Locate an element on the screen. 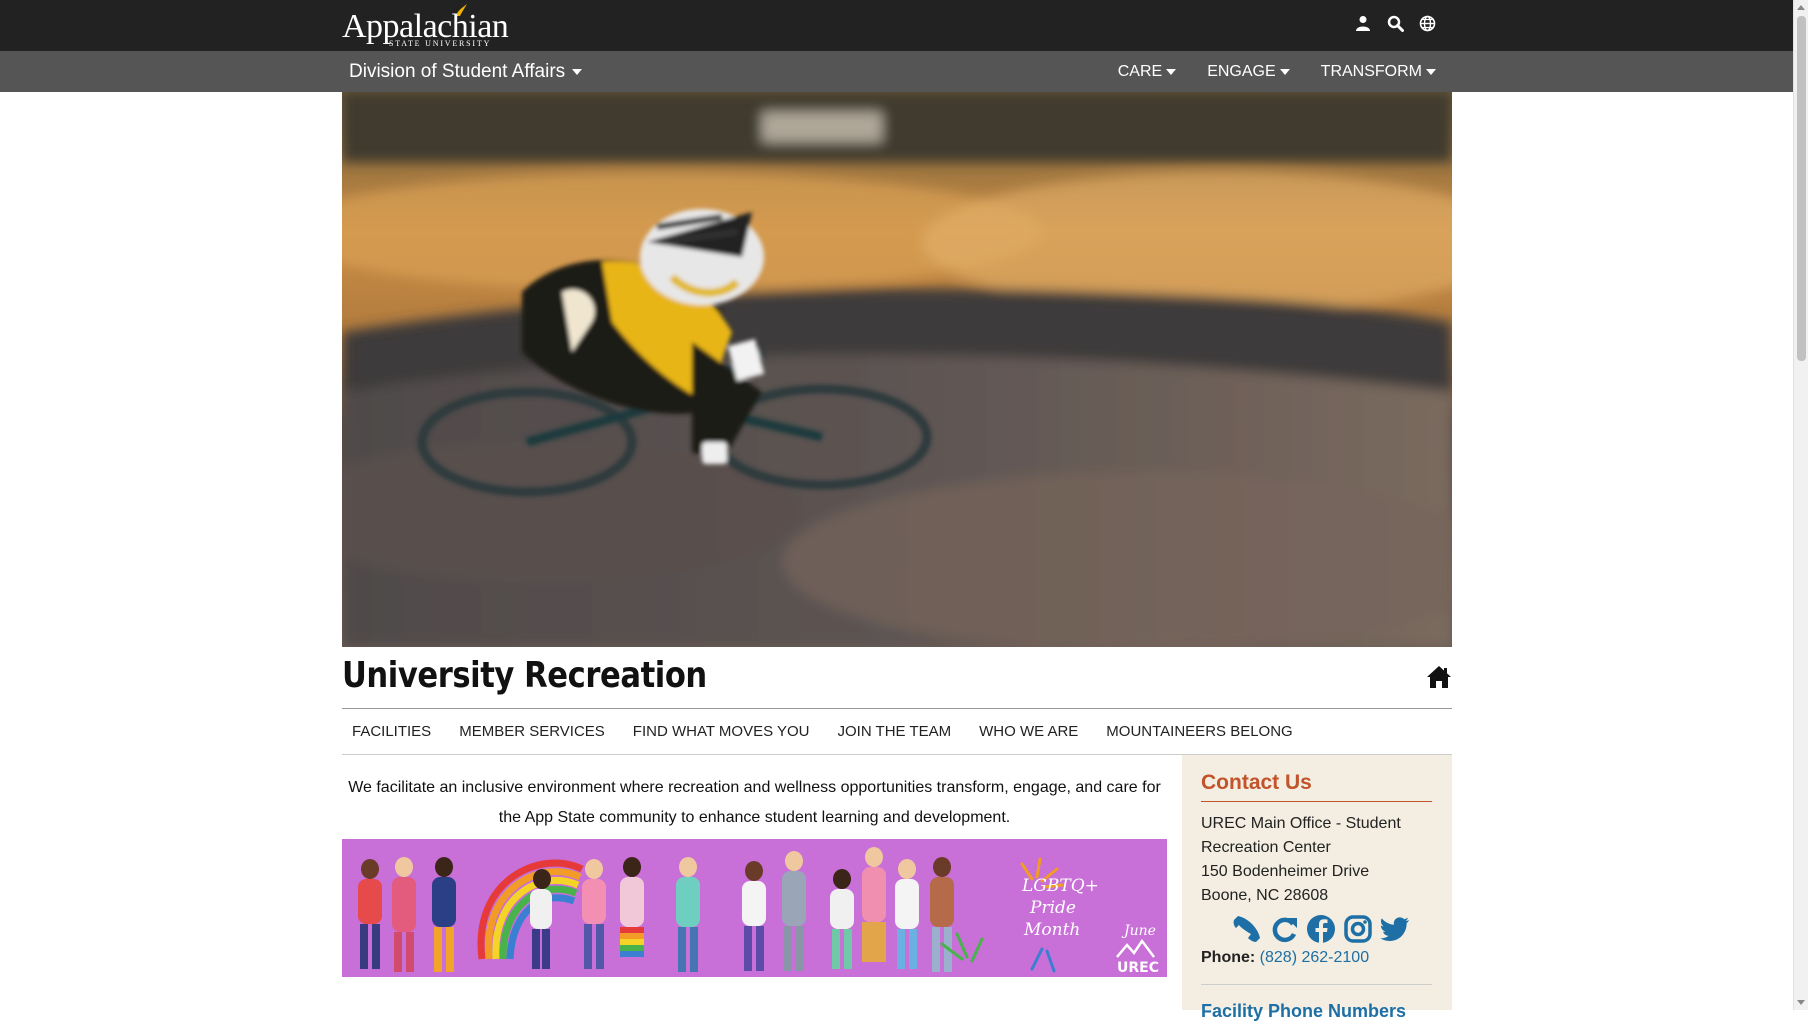  address-line: Recreation Center is located at coordinates (1266, 847).